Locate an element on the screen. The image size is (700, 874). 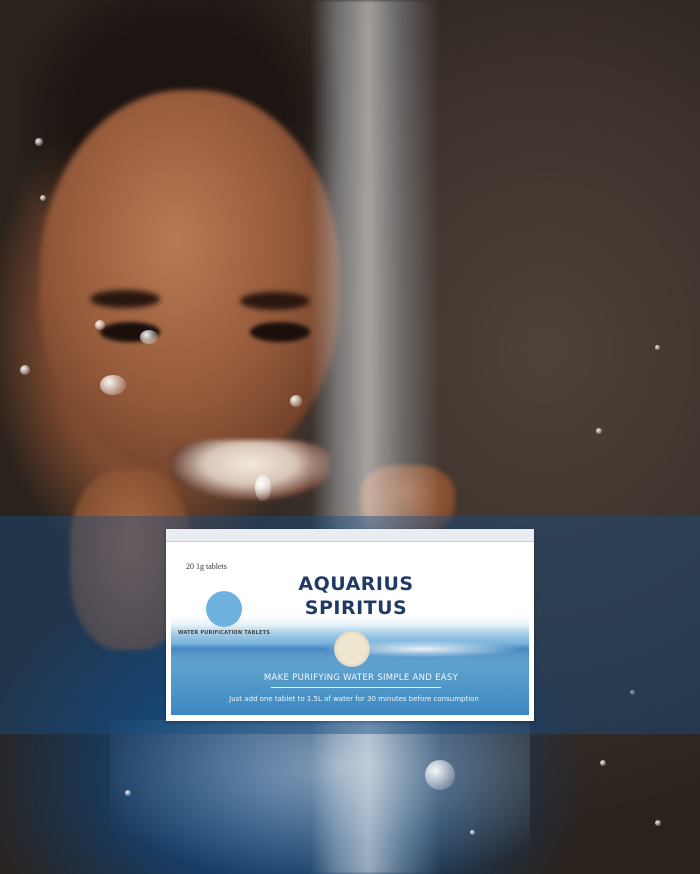
right-brow is located at coordinates (275, 301).